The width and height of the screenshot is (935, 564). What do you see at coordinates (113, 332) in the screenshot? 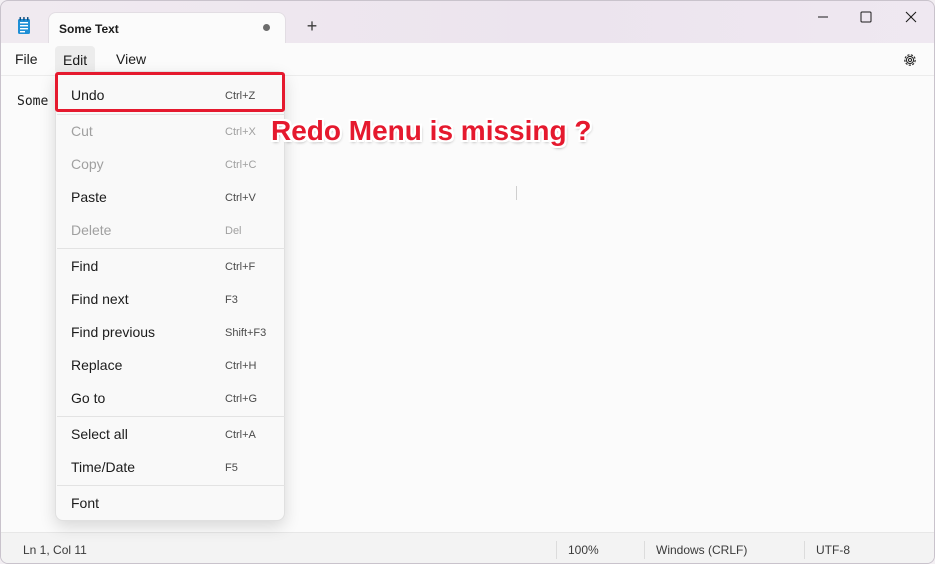
I see `menu-item-label: Find previous` at bounding box center [113, 332].